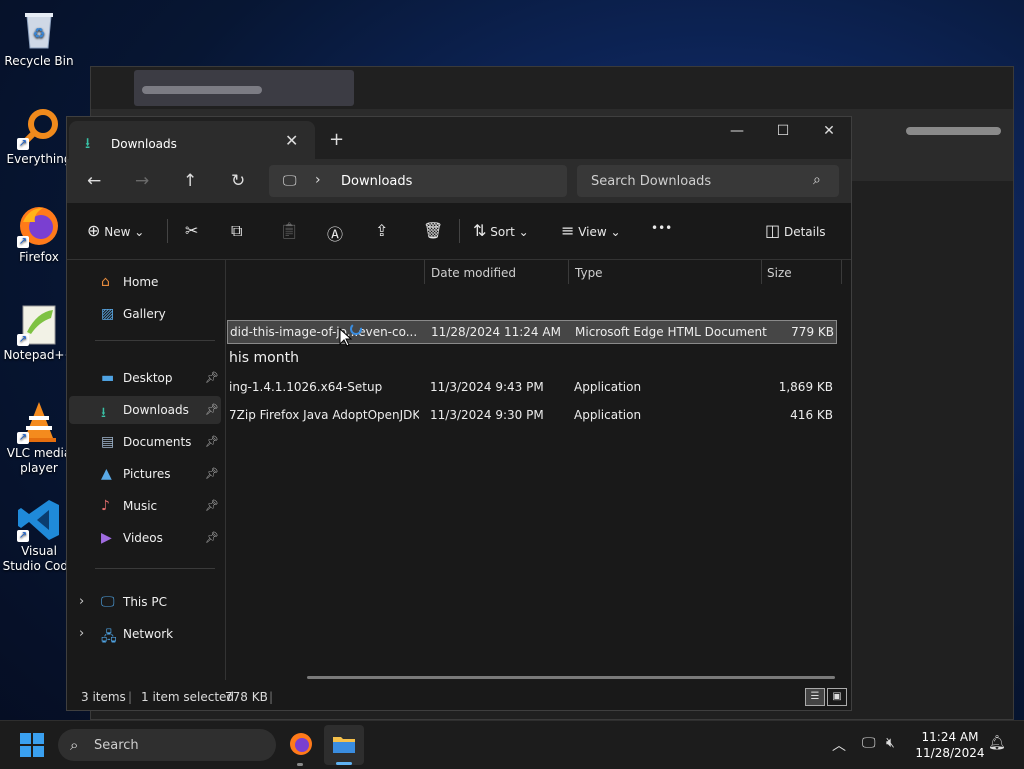 This screenshot has width=1024, height=769. Describe the element at coordinates (32, 745) in the screenshot. I see `windows-start-icon` at that location.